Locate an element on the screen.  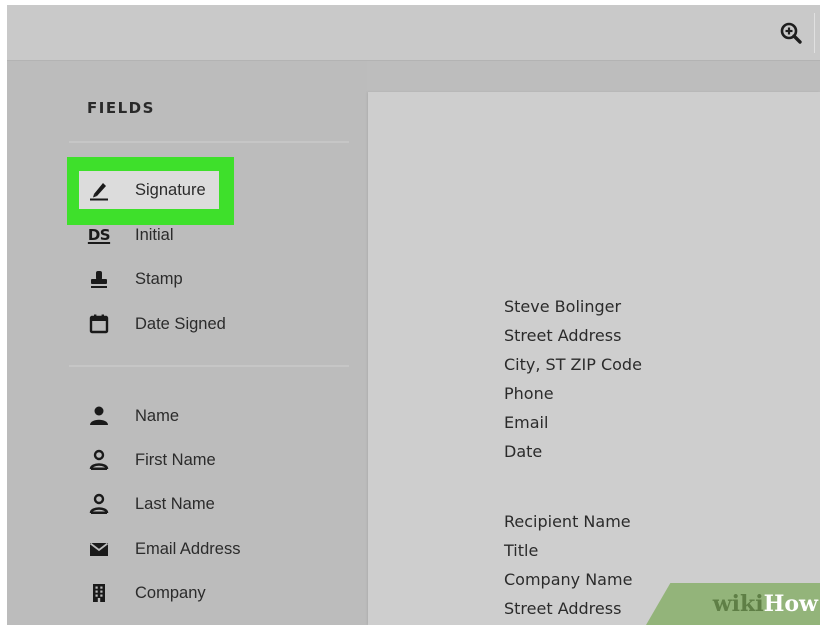
sender-city: City, ST ZIP Code is located at coordinates (573, 364).